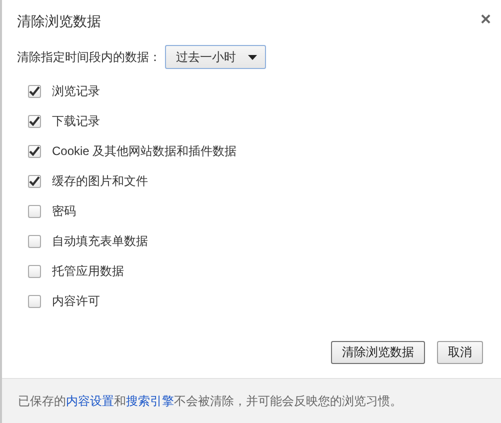  Describe the element at coordinates (64, 211) in the screenshot. I see `option-label: 密码` at that location.